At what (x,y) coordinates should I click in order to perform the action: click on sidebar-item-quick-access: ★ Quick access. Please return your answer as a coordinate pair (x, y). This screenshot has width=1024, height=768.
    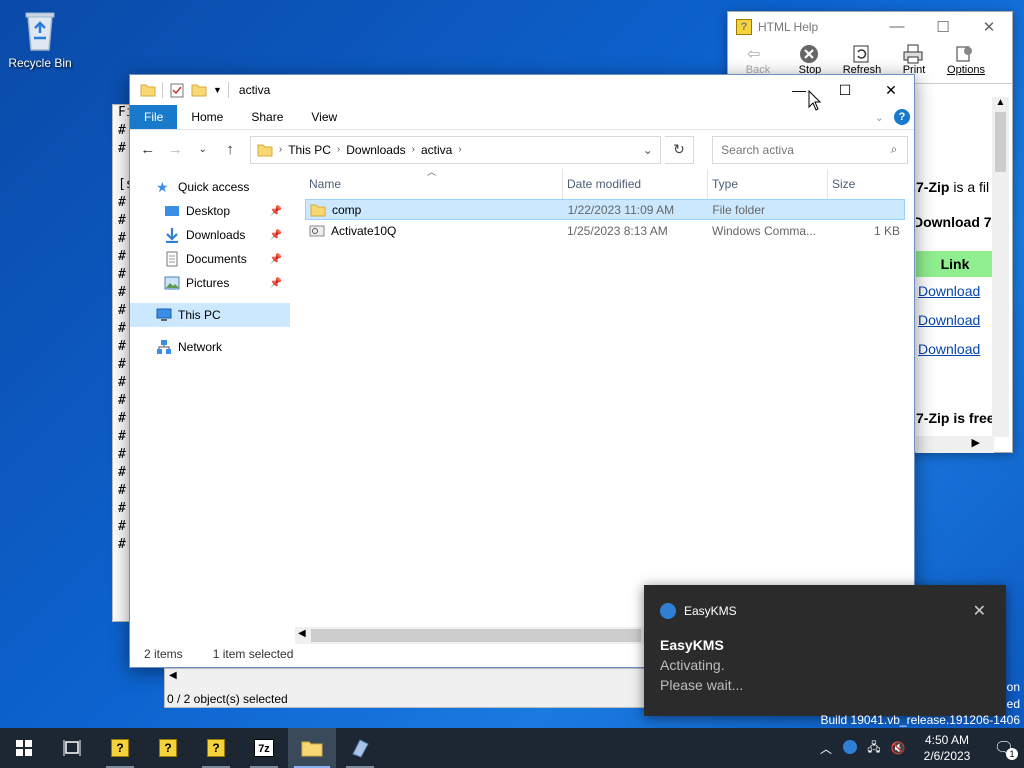
    Looking at the image, I should click on (210, 187).